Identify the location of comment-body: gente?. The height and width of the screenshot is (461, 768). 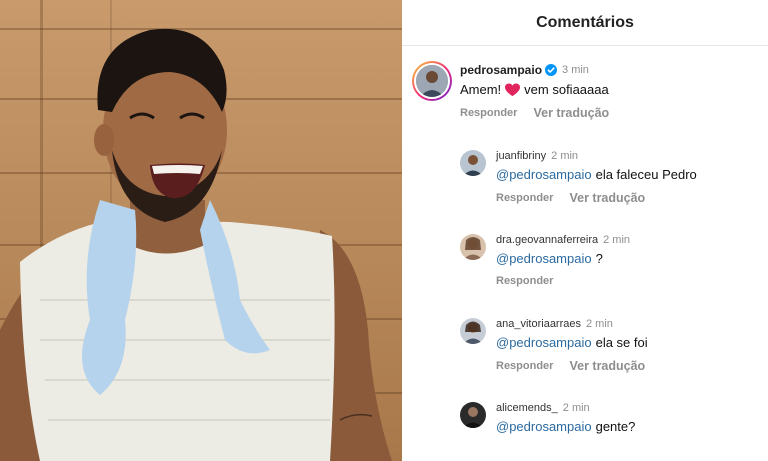
(615, 426).